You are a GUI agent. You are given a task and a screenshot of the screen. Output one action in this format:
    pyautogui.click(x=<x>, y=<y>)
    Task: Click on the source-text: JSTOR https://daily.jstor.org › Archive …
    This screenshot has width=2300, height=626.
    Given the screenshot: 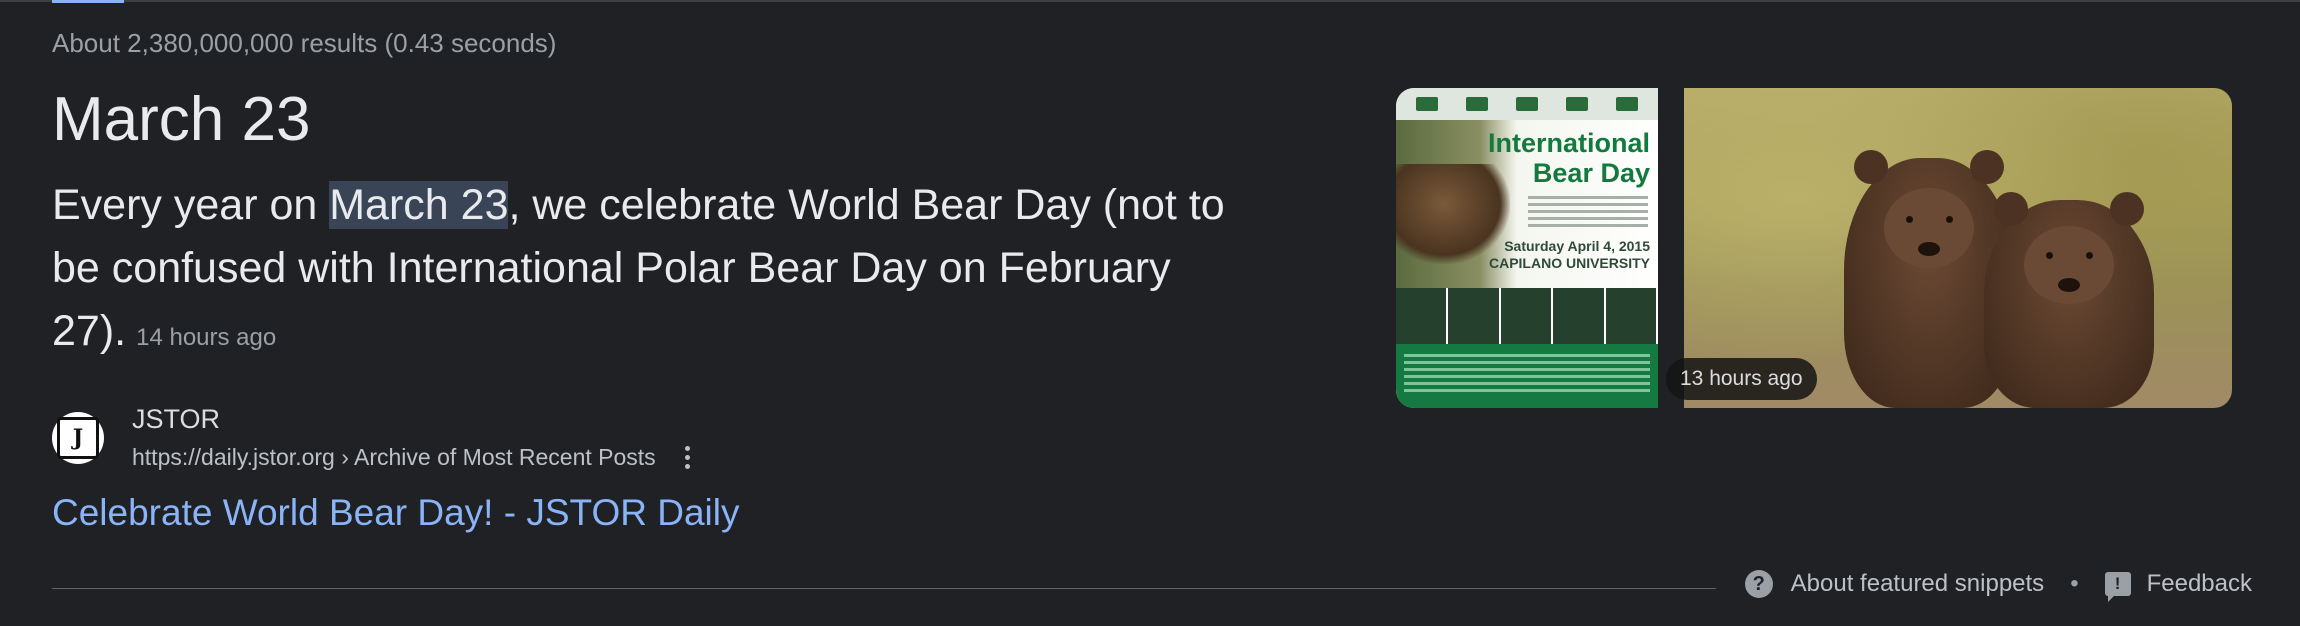 What is the action you would take?
    pyautogui.click(x=415, y=437)
    